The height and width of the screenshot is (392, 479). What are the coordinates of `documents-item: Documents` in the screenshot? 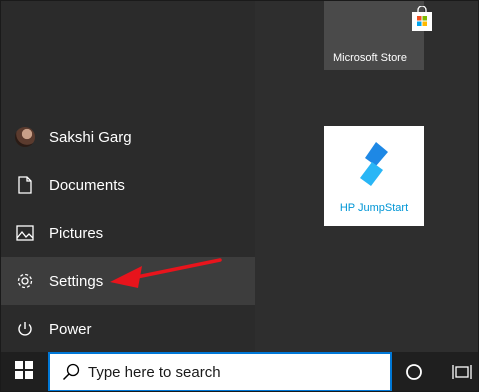 It's located at (127, 185).